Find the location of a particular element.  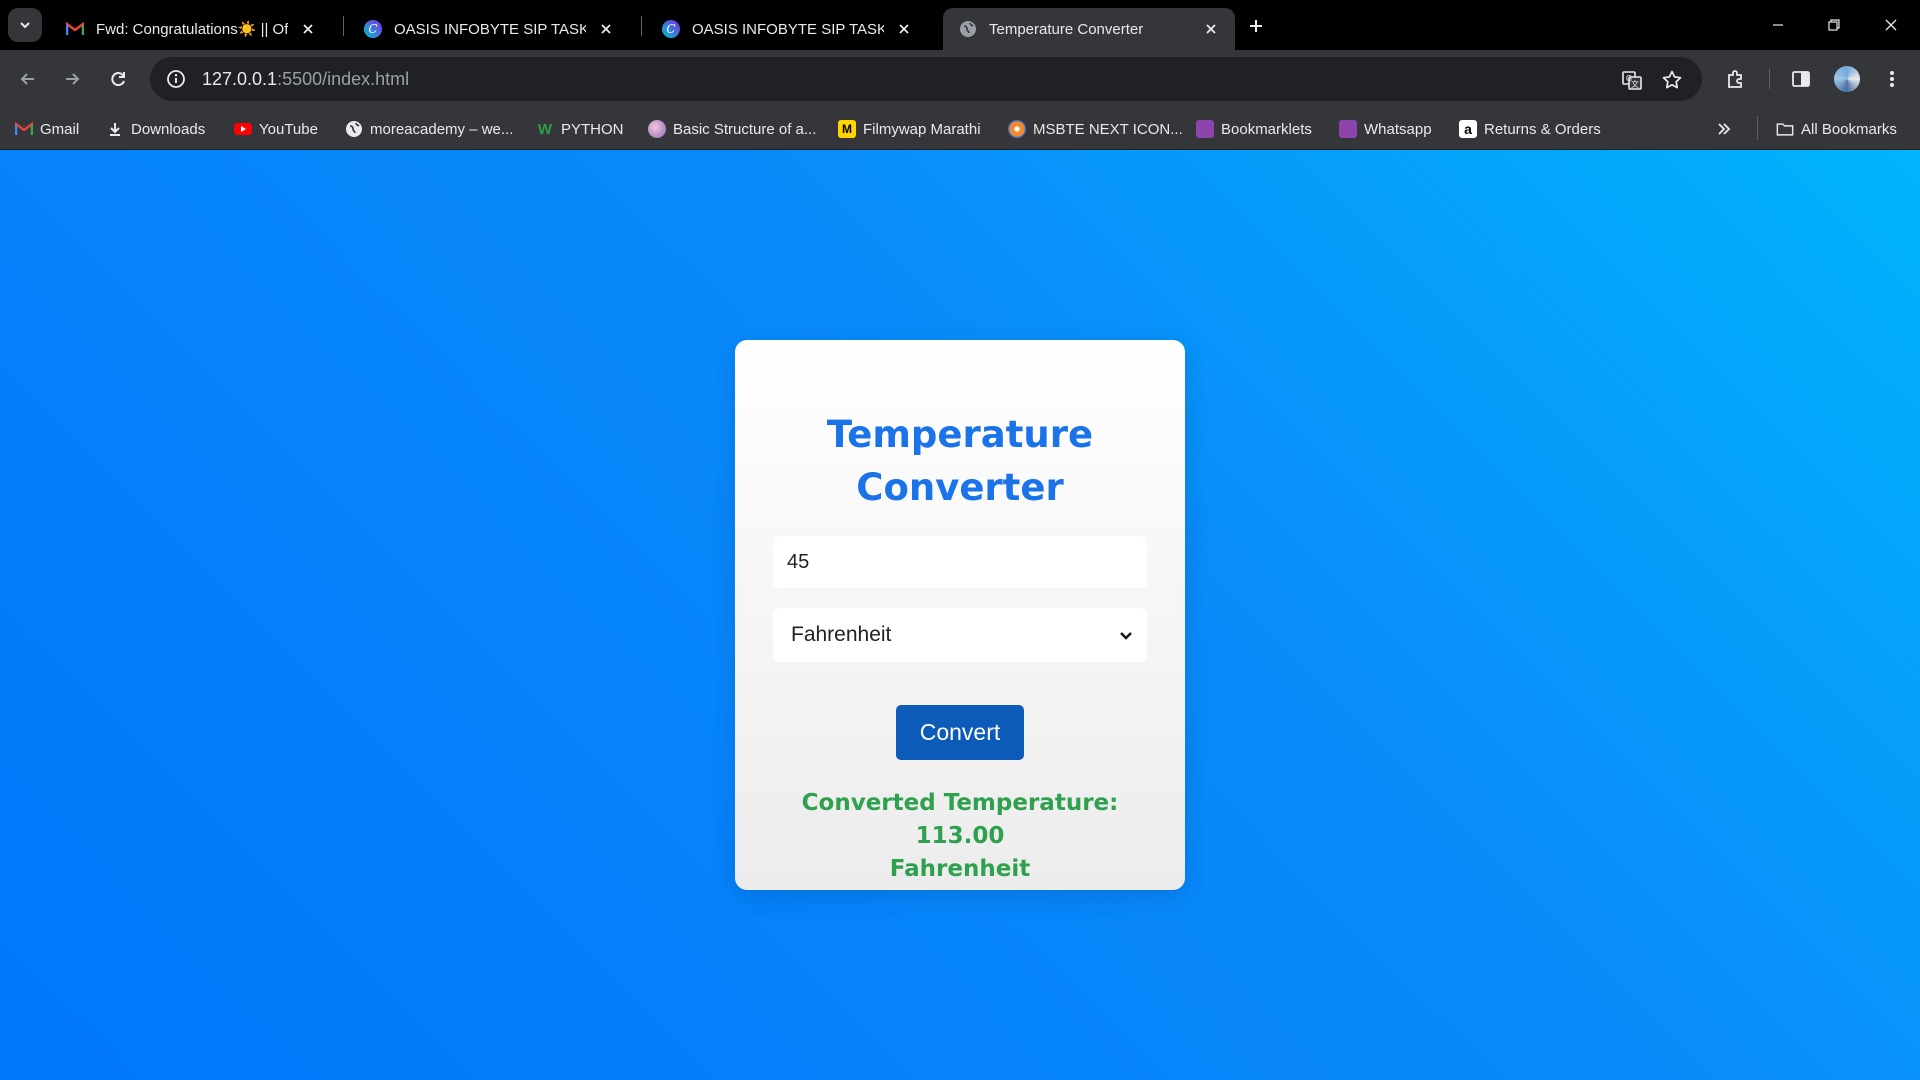

youtube-icon is located at coordinates (243, 129).